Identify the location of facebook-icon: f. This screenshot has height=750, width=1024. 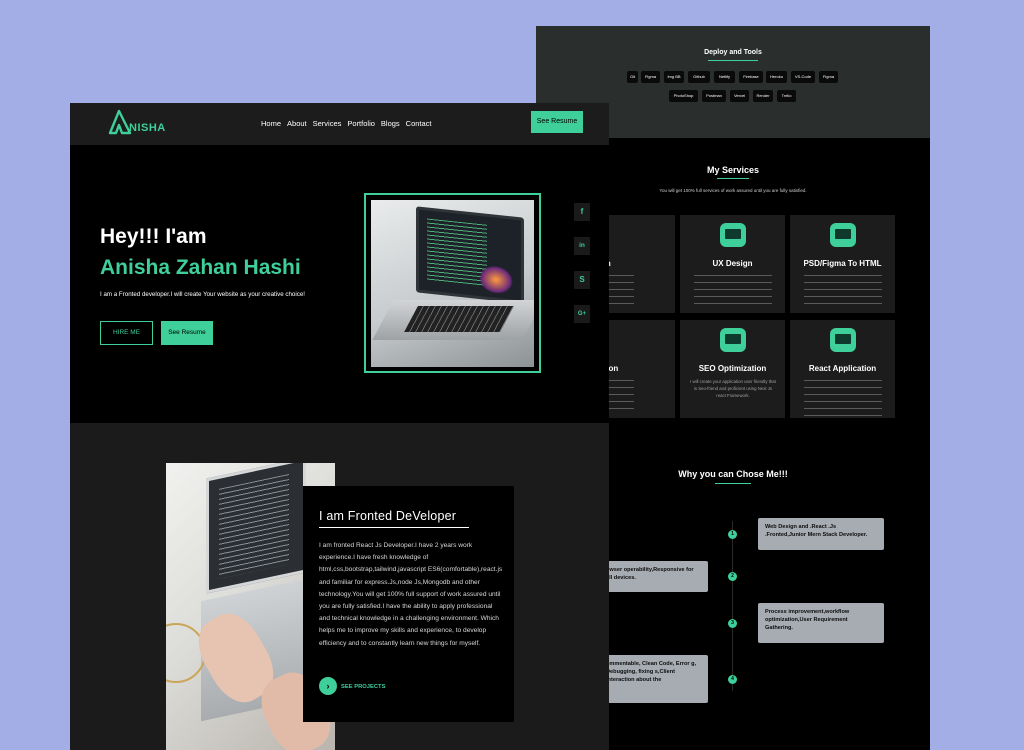
(582, 212).